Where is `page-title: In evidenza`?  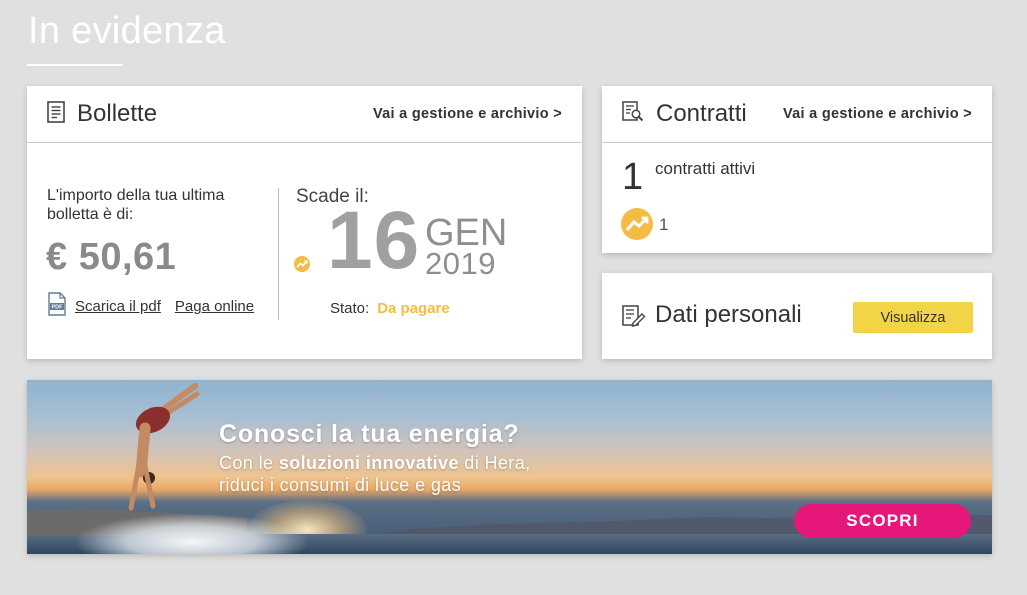
page-title: In evidenza is located at coordinates (127, 31).